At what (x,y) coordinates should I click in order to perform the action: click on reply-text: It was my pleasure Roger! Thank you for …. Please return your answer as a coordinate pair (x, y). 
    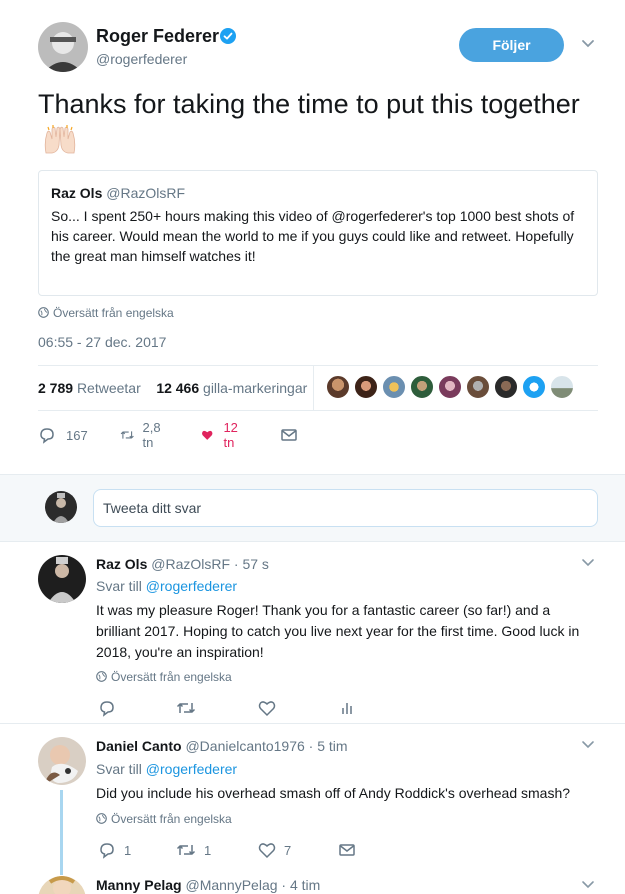
    Looking at the image, I should click on (338, 631).